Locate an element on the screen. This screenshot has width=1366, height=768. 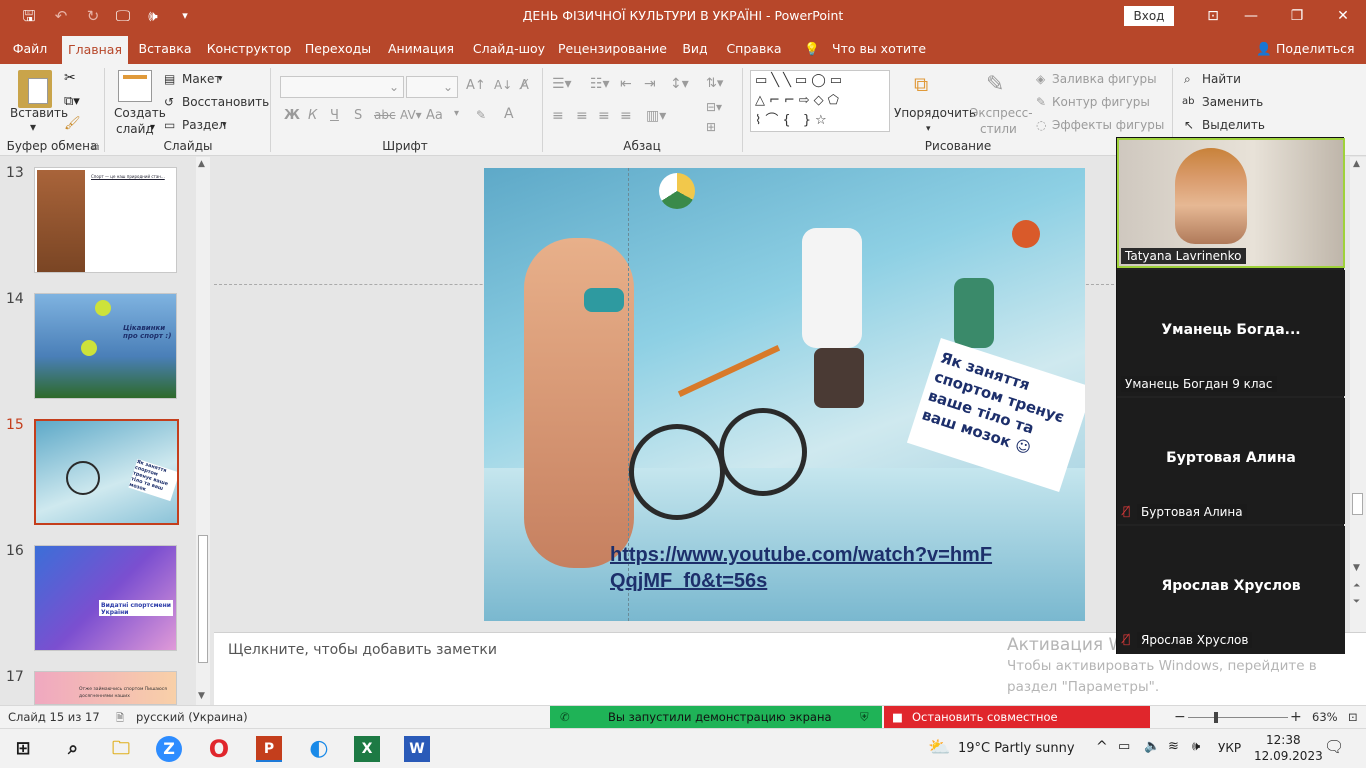
slide-thumbnail-16: Видатні спортсмени України is located at coordinates (105, 598).